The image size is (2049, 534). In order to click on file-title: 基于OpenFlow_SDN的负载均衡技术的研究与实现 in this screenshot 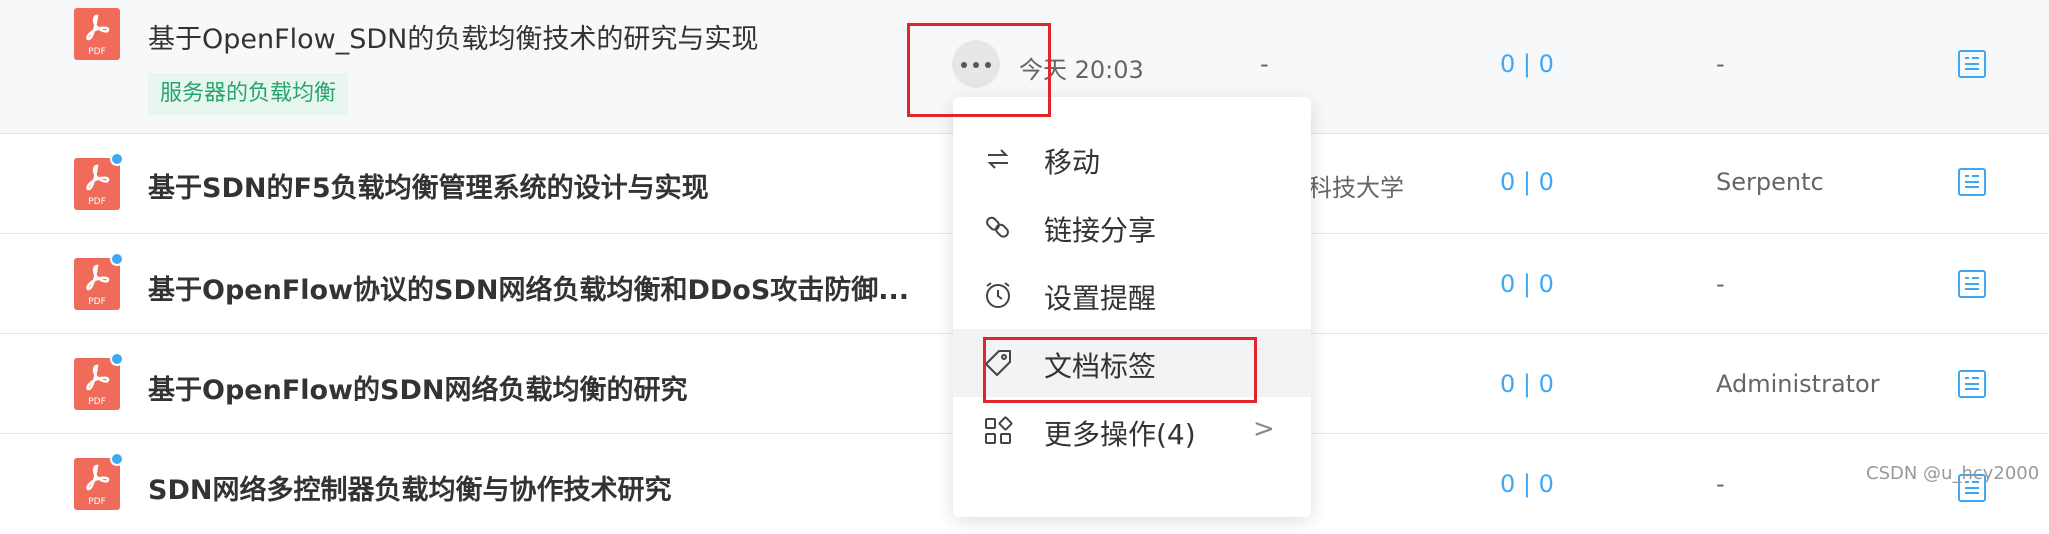, I will do `click(453, 36)`.